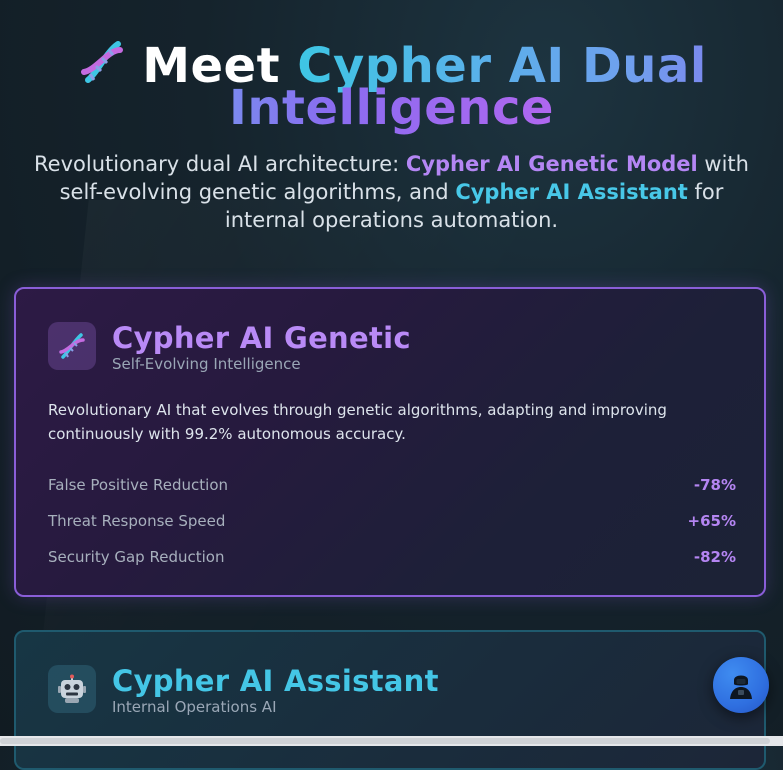  What do you see at coordinates (194, 707) in the screenshot?
I see `assistant-card-subtitle: Internal Operations AI` at bounding box center [194, 707].